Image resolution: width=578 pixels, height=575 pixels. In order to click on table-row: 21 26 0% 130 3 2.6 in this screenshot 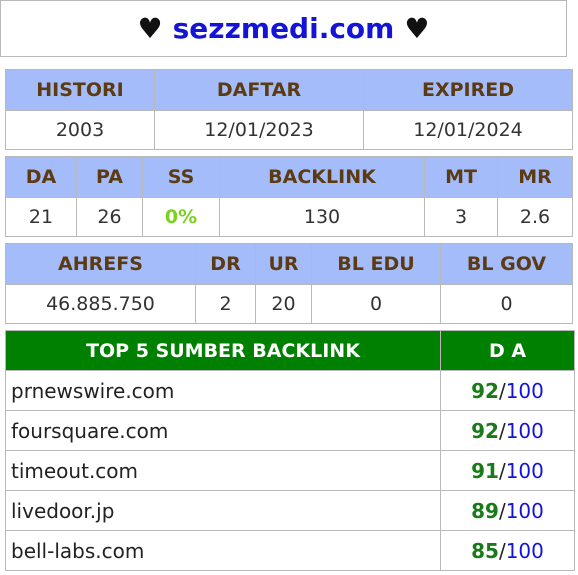, I will do `click(289, 217)`.